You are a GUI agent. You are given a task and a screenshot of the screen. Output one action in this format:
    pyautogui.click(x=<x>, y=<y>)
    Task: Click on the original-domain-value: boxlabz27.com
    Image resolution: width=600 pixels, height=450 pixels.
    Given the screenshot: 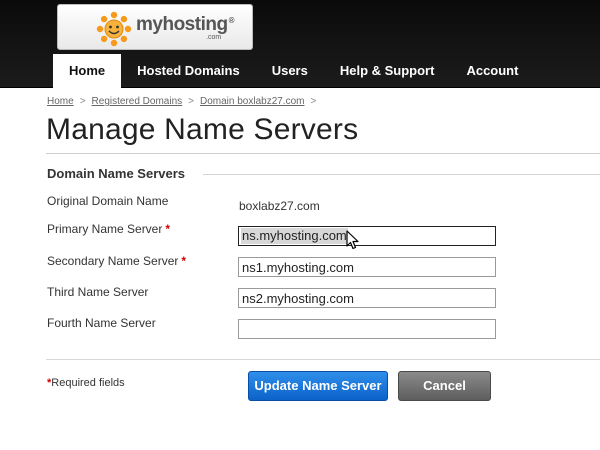 What is the action you would take?
    pyautogui.click(x=279, y=206)
    